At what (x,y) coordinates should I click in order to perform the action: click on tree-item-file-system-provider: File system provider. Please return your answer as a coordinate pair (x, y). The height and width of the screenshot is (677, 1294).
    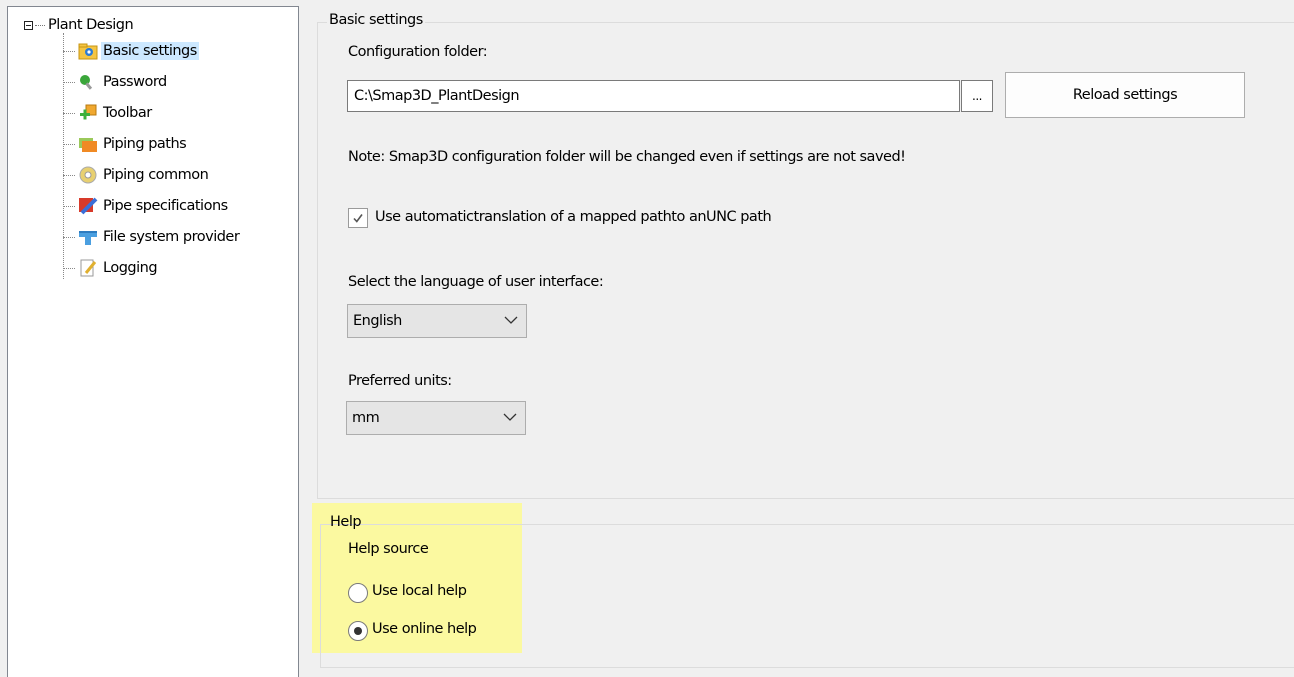
    Looking at the image, I should click on (152, 237).